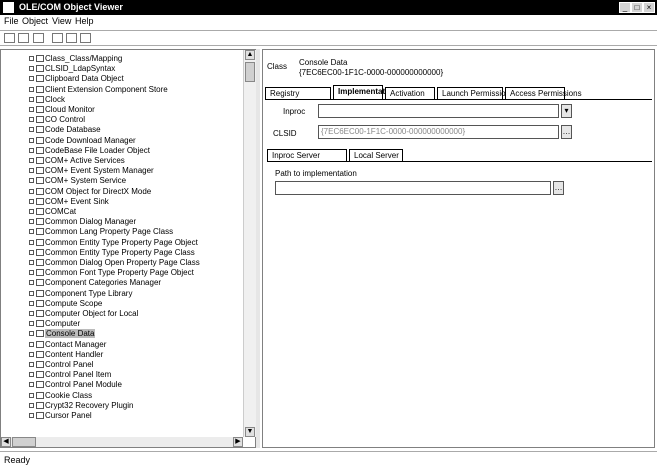 This screenshot has width=657, height=467. Describe the element at coordinates (413, 188) in the screenshot. I see `path-field` at that location.